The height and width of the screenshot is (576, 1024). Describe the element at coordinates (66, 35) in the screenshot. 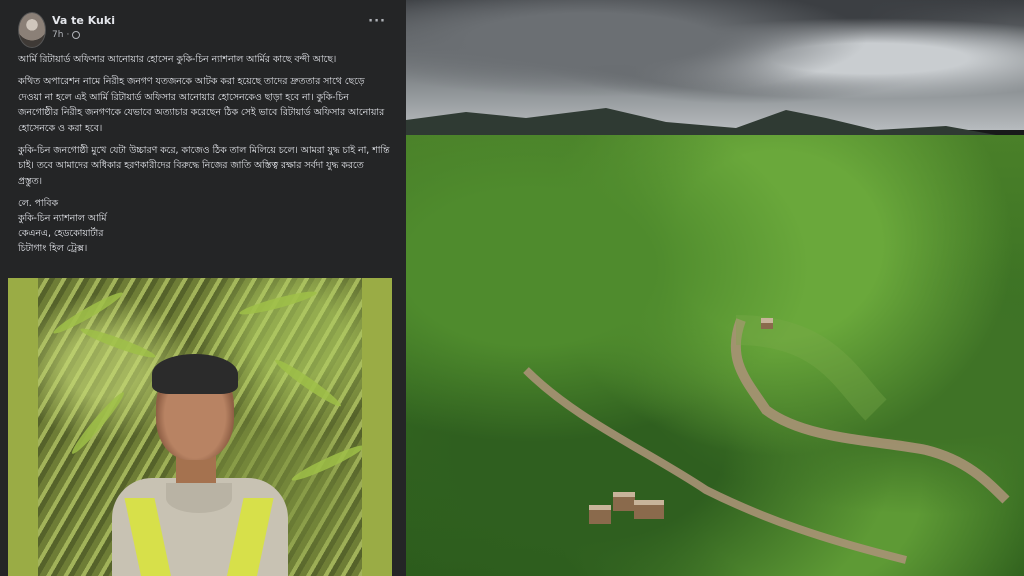

I see `post-meta: 7h ·` at that location.